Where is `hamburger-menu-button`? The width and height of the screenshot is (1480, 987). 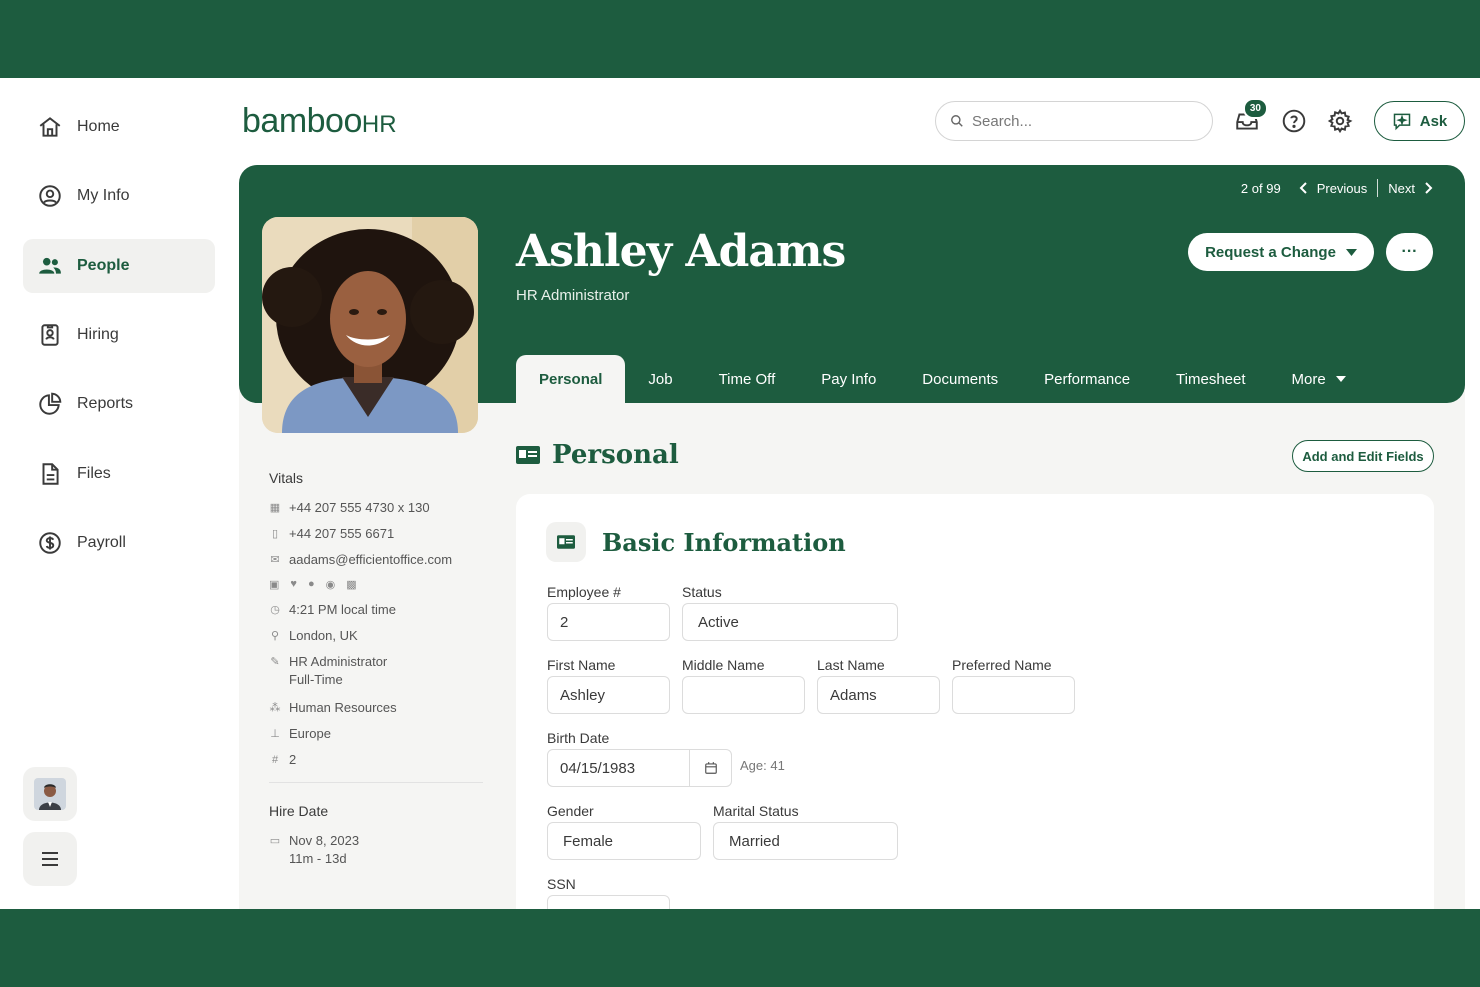
hamburger-menu-button is located at coordinates (50, 859).